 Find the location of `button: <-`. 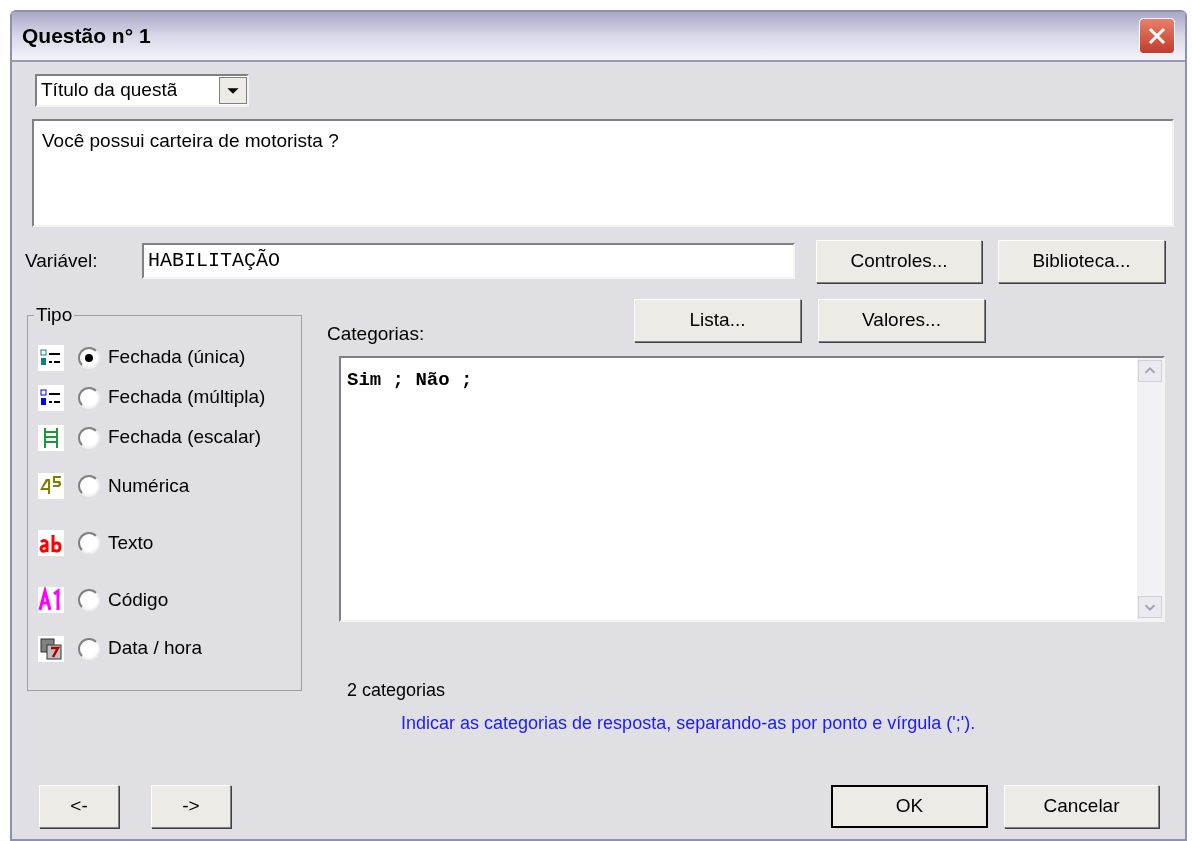

button: <- is located at coordinates (79, 806).